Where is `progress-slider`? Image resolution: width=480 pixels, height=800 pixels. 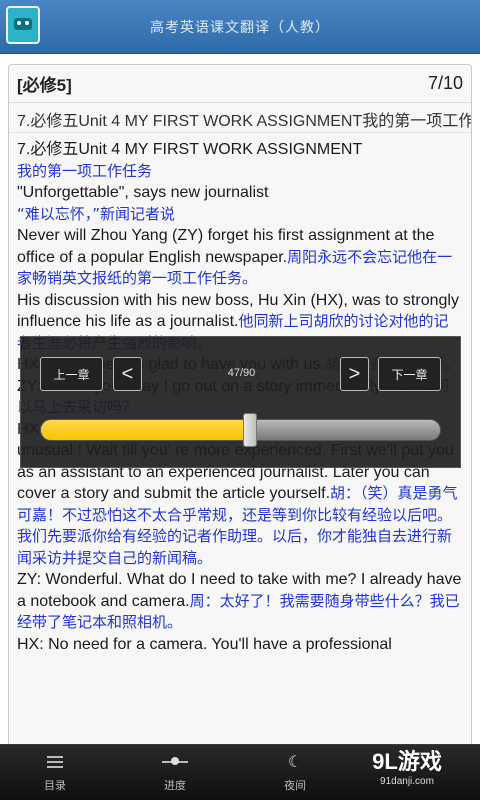
progress-slider is located at coordinates (240, 430).